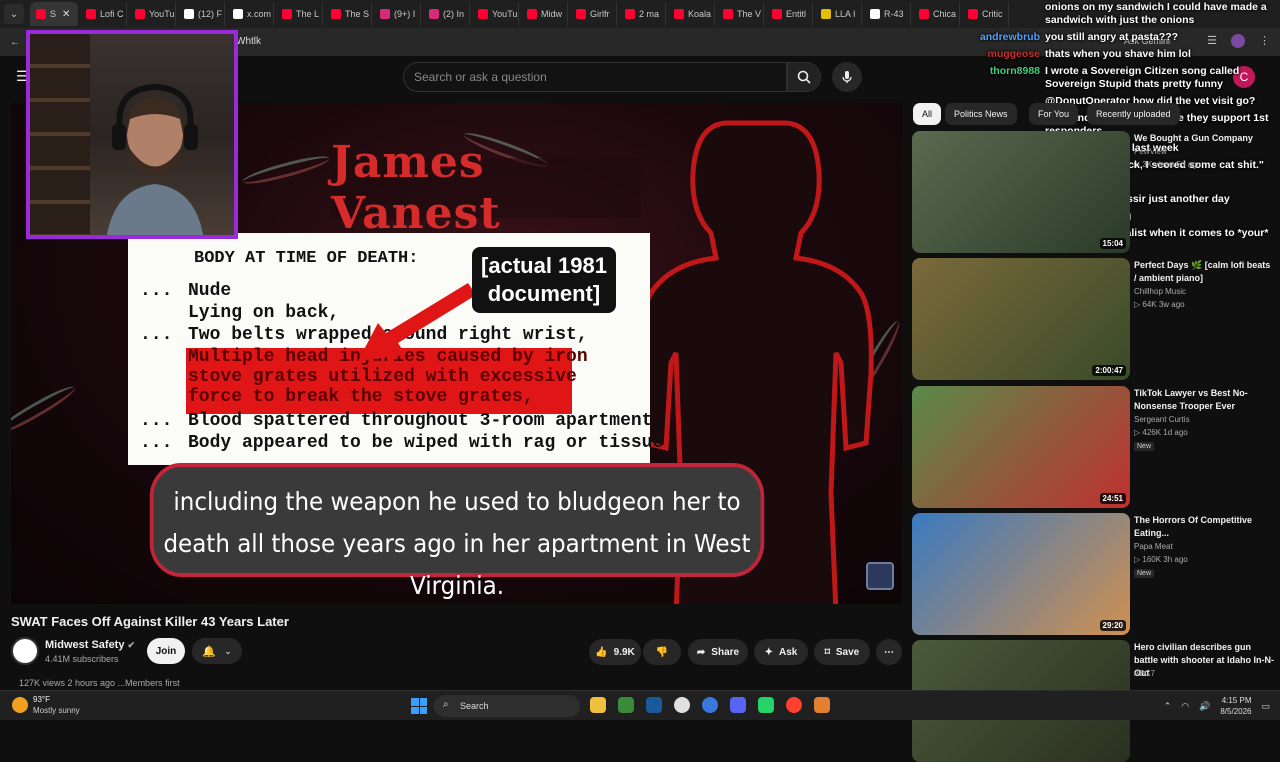 Image resolution: width=1280 pixels, height=762 pixels. What do you see at coordinates (1204, 706) in the screenshot?
I see `volume-icon: 🔊` at bounding box center [1204, 706].